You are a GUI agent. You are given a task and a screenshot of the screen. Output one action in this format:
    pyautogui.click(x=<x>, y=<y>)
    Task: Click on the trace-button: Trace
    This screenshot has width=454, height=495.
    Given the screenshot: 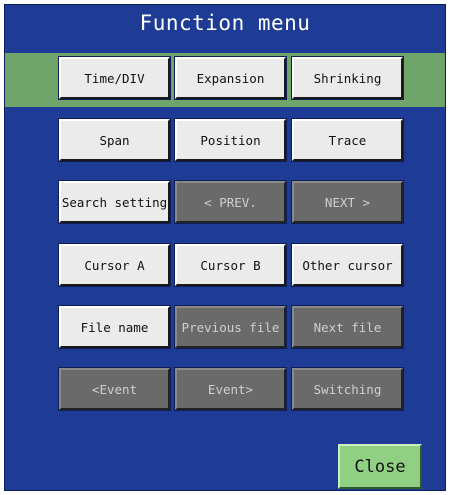 What is the action you would take?
    pyautogui.click(x=347, y=140)
    